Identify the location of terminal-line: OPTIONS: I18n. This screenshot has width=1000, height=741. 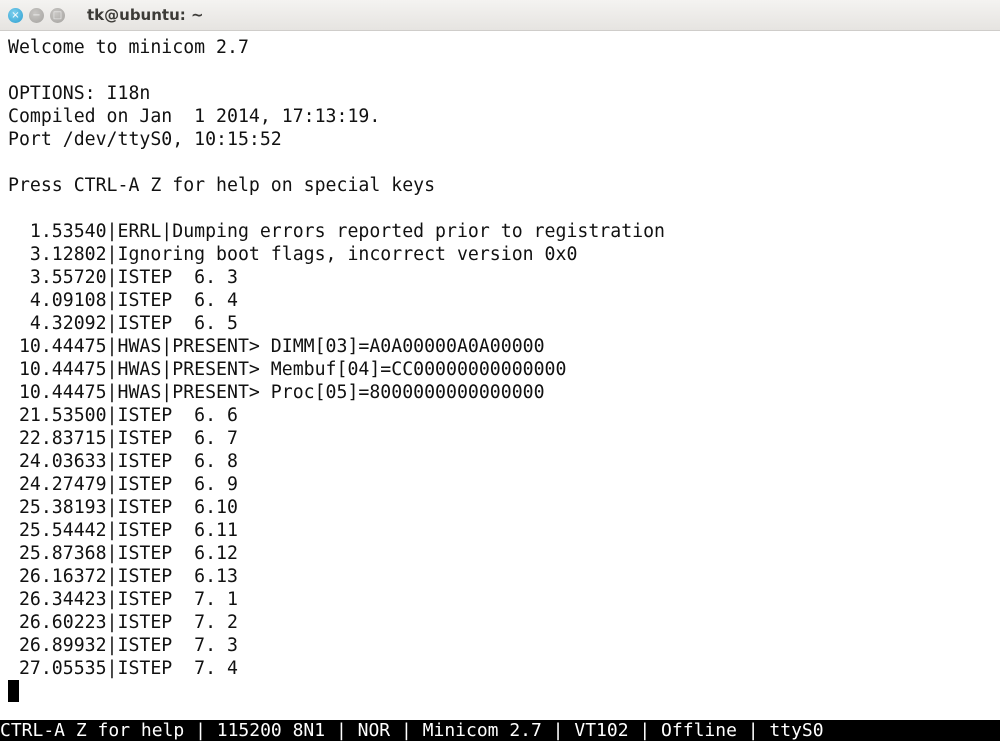
(79, 93).